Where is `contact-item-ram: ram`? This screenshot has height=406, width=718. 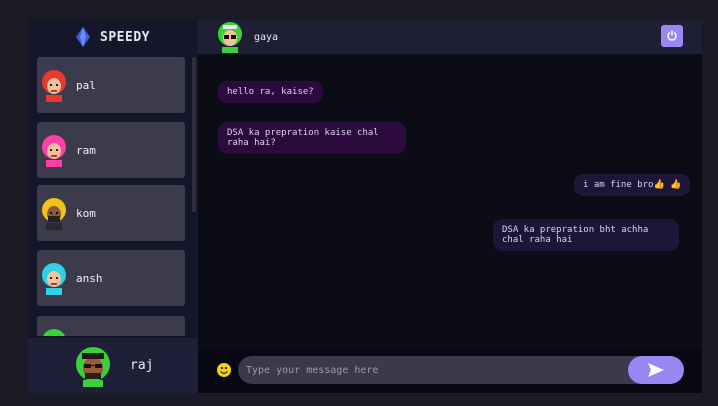 contact-item-ram: ram is located at coordinates (111, 150).